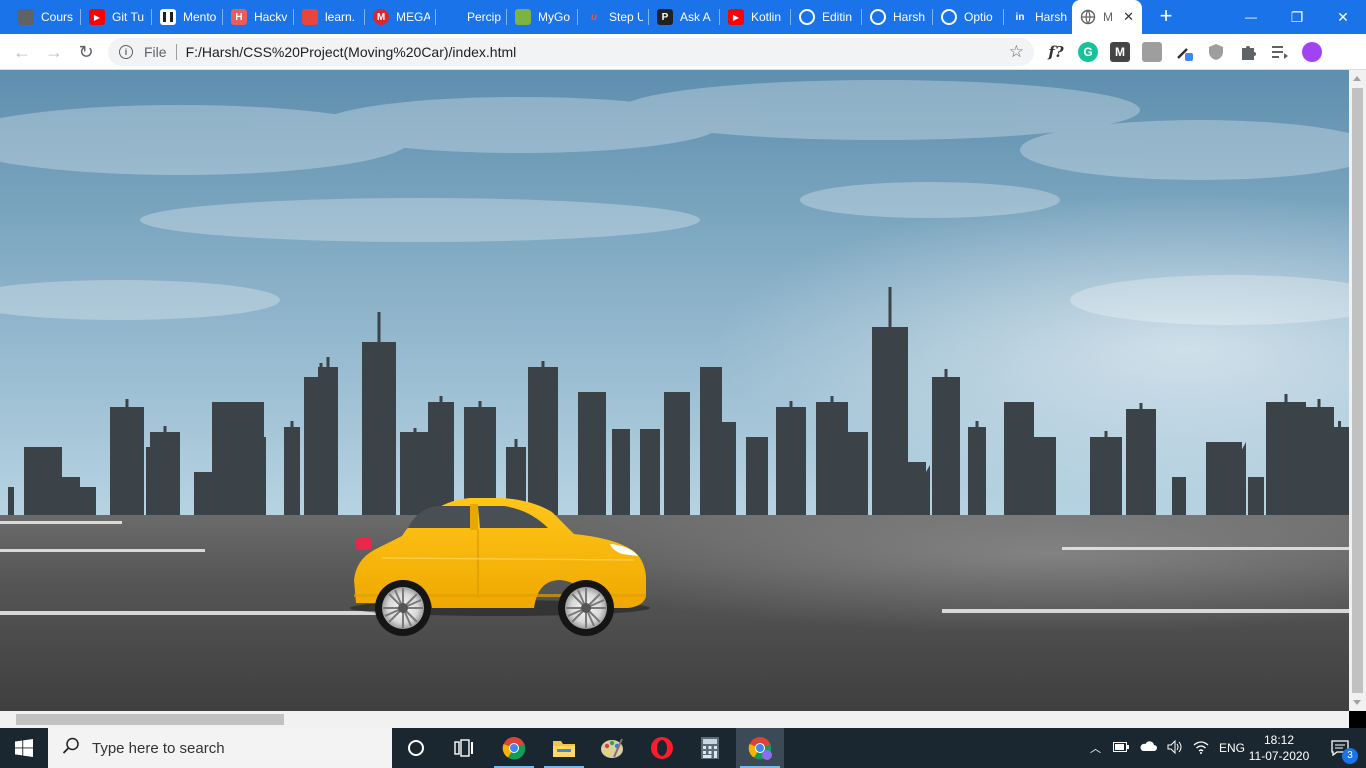 This screenshot has width=1366, height=768. What do you see at coordinates (1340, 748) in the screenshot?
I see `action-center-icon: 3` at bounding box center [1340, 748].